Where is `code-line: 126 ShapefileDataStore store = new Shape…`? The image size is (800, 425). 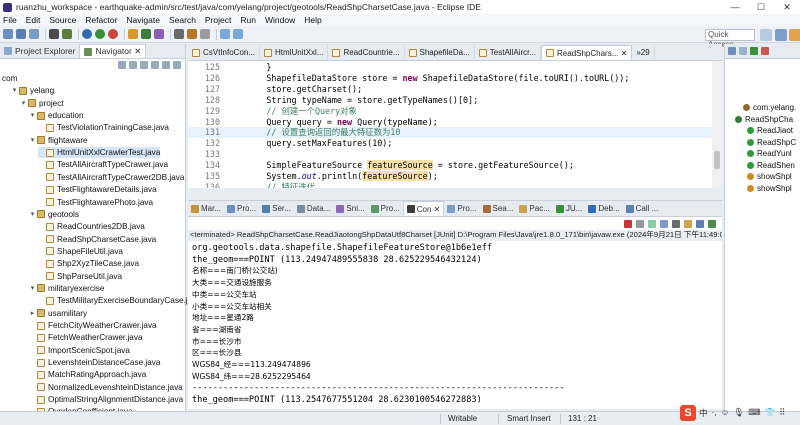
code-line: 126 ShapefileDataStore store = new Shape… is located at coordinates (455, 78).